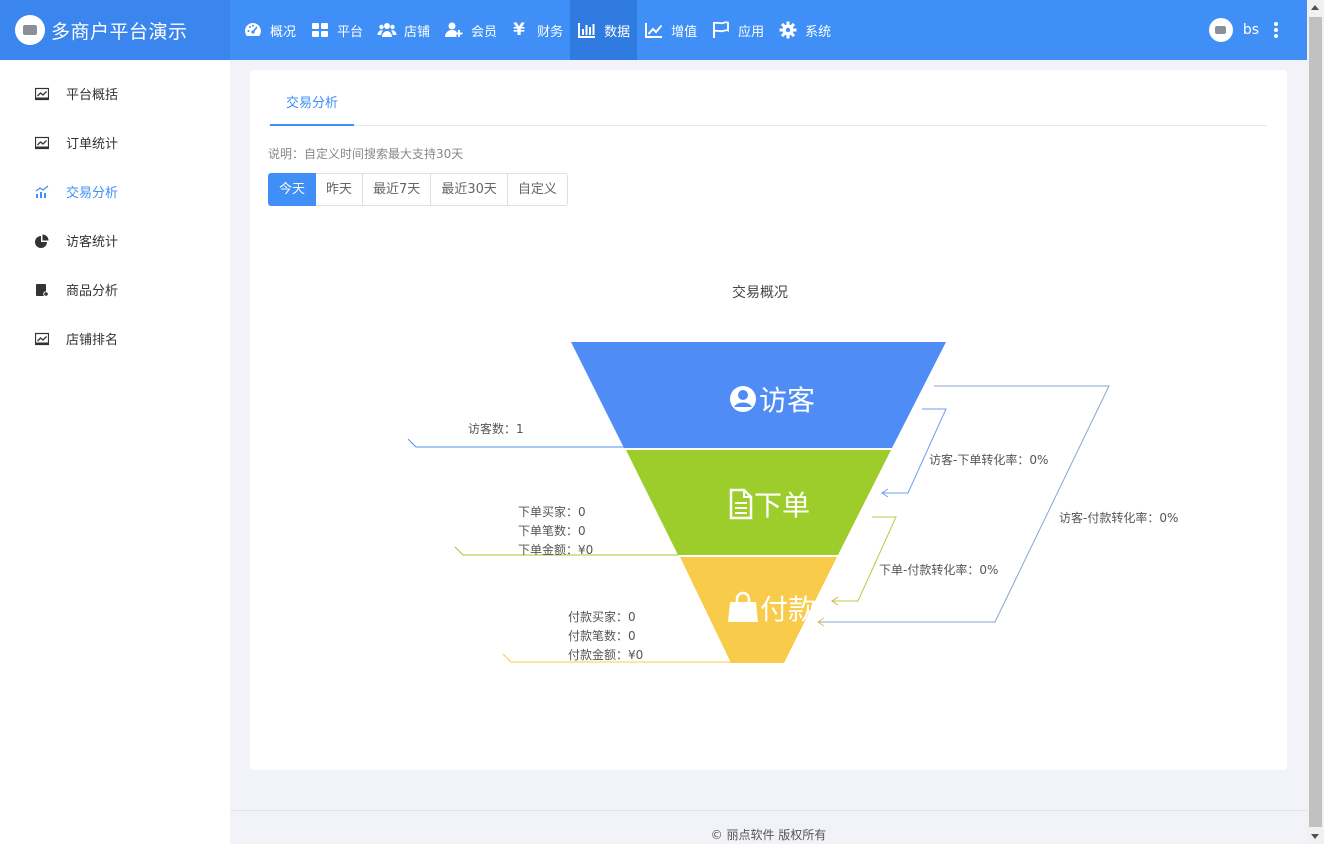  Describe the element at coordinates (787, 400) in the screenshot. I see `stage-label-visitor: 访客` at that location.